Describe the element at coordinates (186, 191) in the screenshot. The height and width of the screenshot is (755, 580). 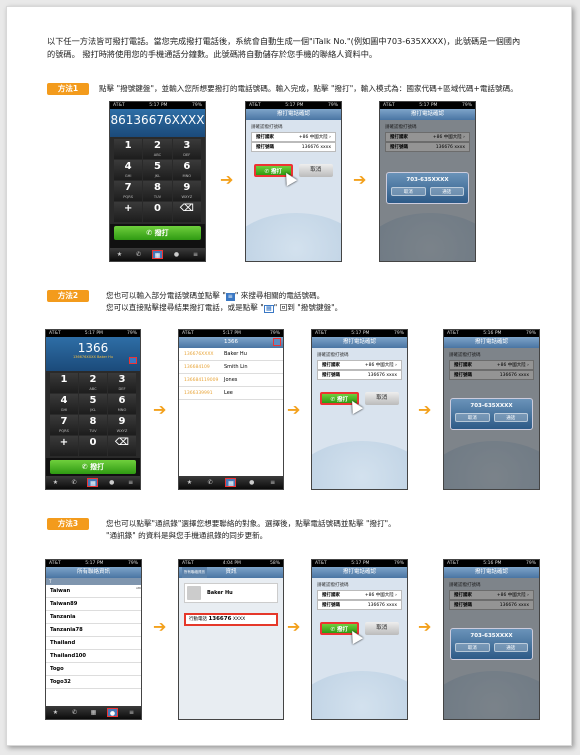
I see `key-9: 9 WXYZ` at that location.